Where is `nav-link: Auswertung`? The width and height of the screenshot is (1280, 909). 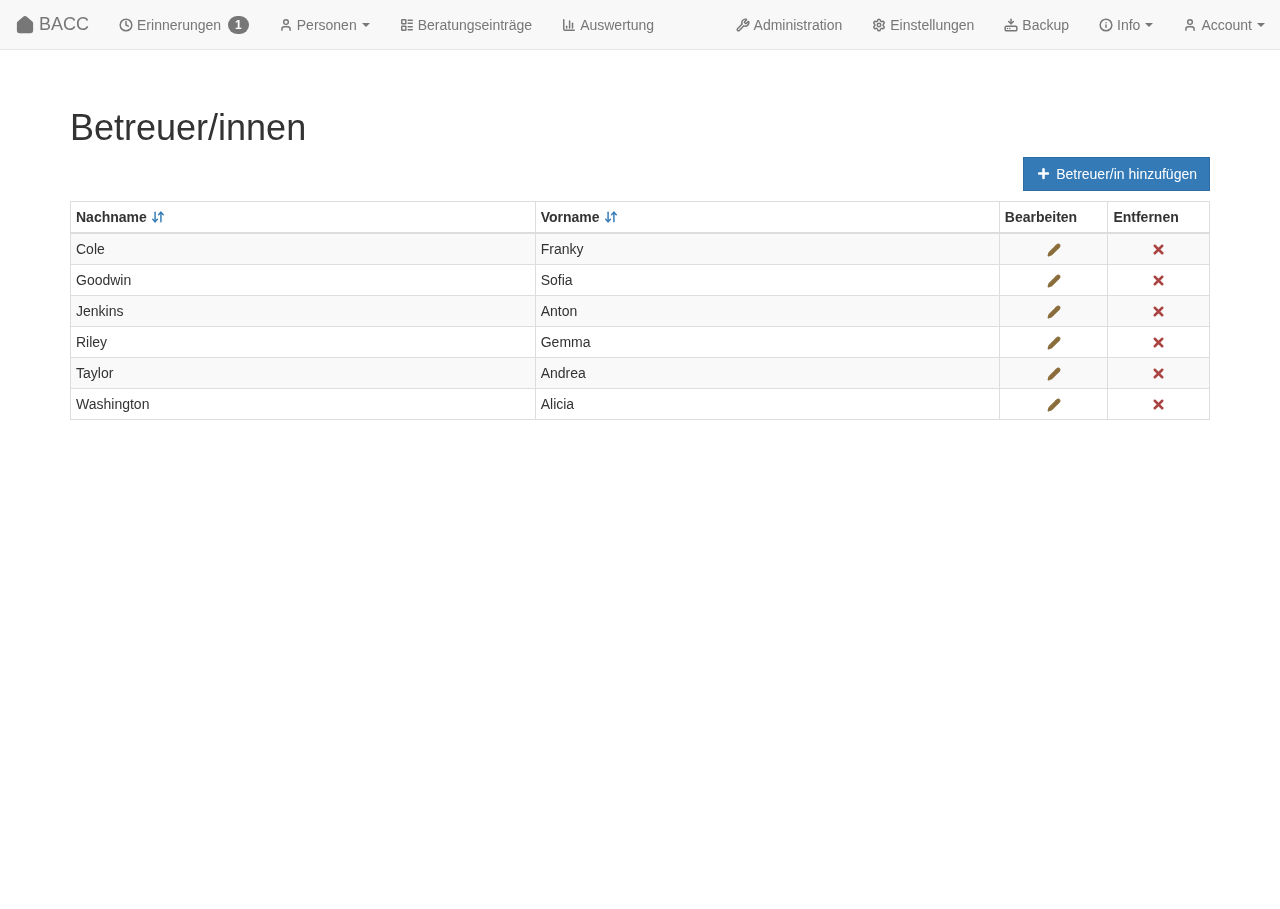
nav-link: Auswertung is located at coordinates (608, 25).